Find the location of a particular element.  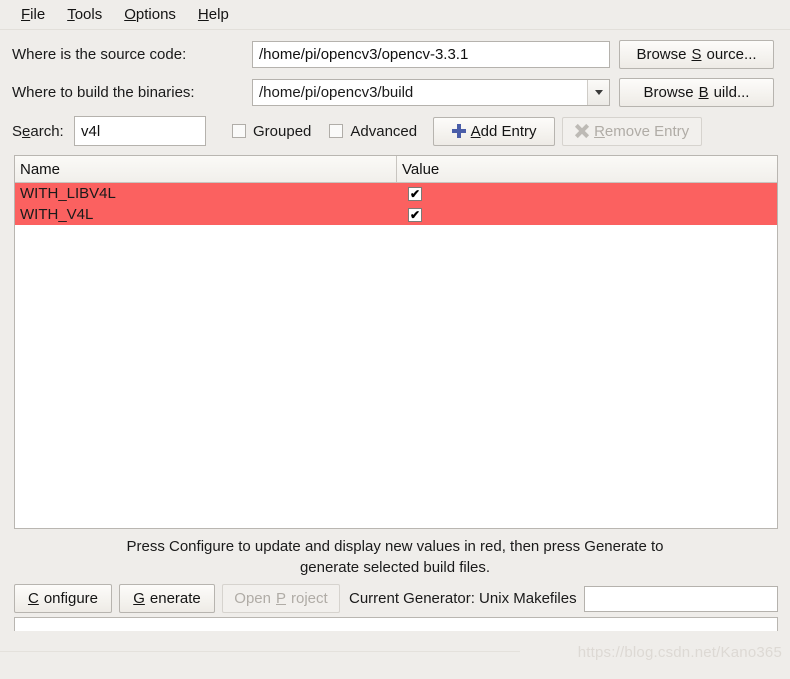

browse-source-mnemonic: S is located at coordinates (696, 54).